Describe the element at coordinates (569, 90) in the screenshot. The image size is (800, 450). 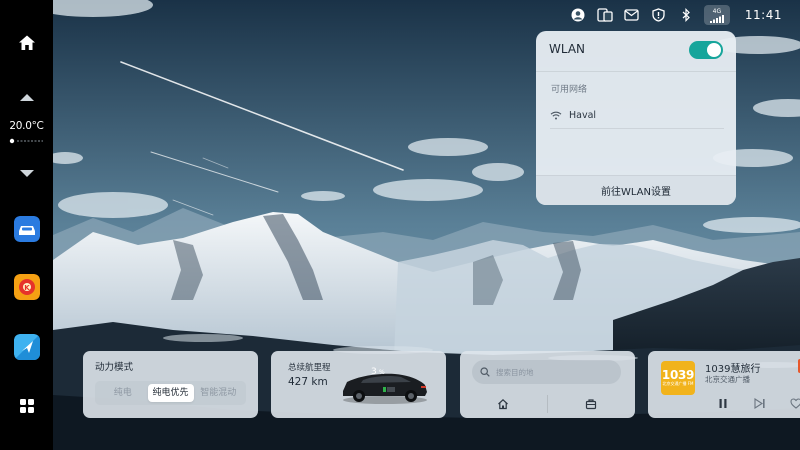
I see `available-networks-label: 可用网络` at that location.